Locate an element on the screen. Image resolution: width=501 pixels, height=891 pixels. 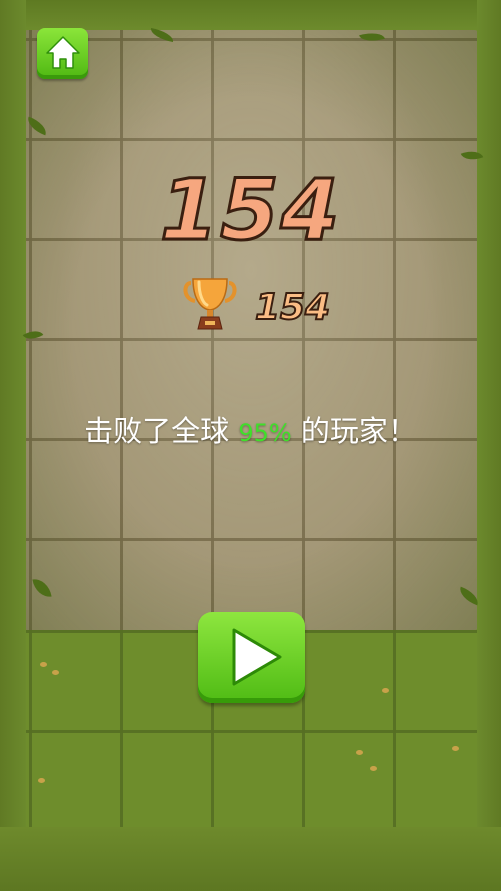
play-icon is located at coordinates (257, 657).